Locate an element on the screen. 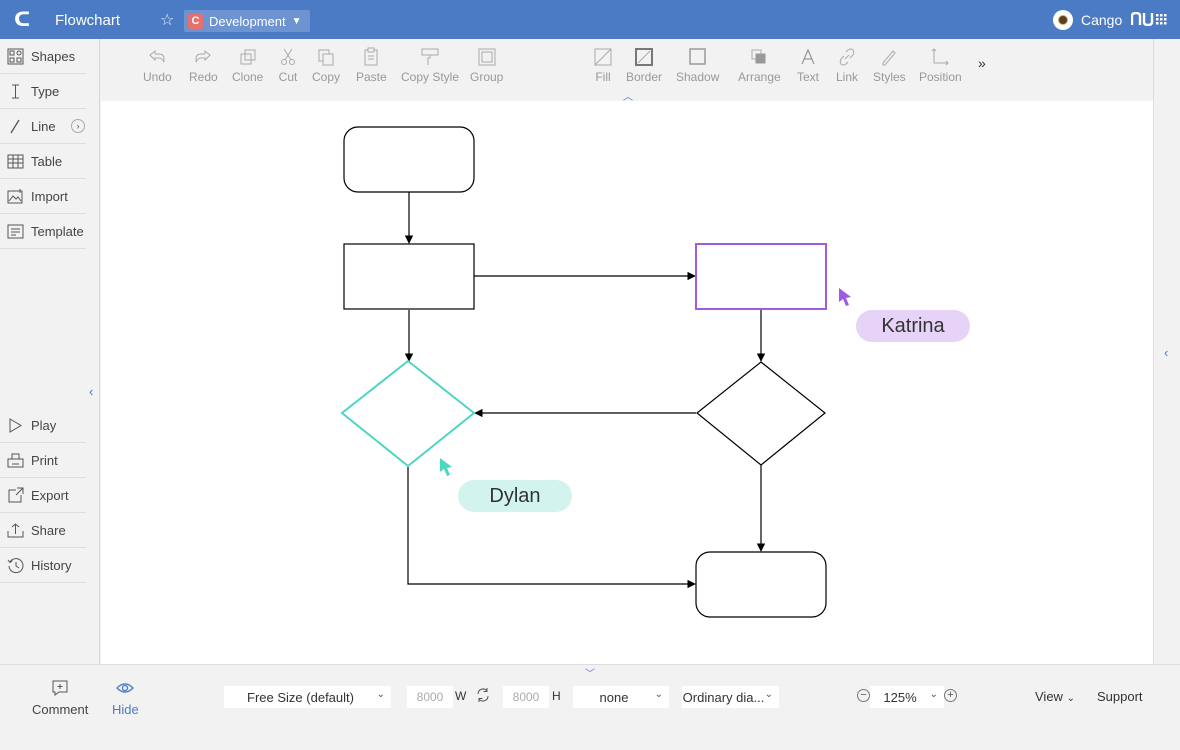 The image size is (1180, 750). sidebar-item-template: Template is located at coordinates (43, 231).